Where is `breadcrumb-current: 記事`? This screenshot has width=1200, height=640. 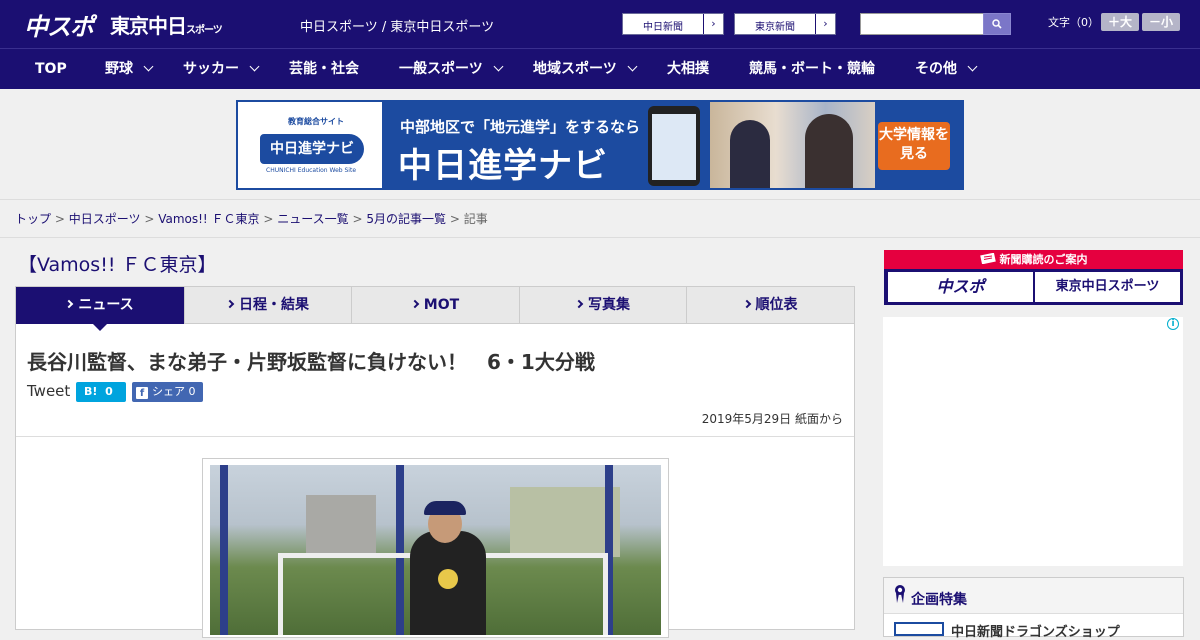 breadcrumb-current: 記事 is located at coordinates (475, 219).